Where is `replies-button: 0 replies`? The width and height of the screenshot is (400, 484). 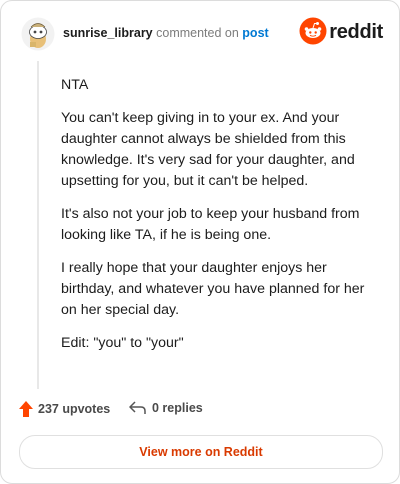
replies-button: 0 replies is located at coordinates (166, 408).